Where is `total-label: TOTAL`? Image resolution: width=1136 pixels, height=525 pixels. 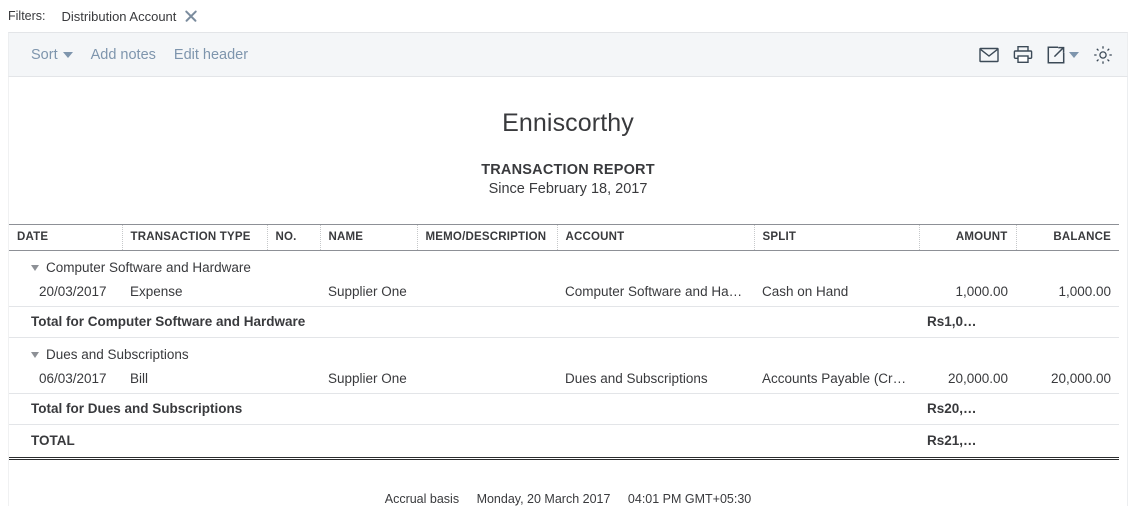
total-label: TOTAL is located at coordinates (464, 442).